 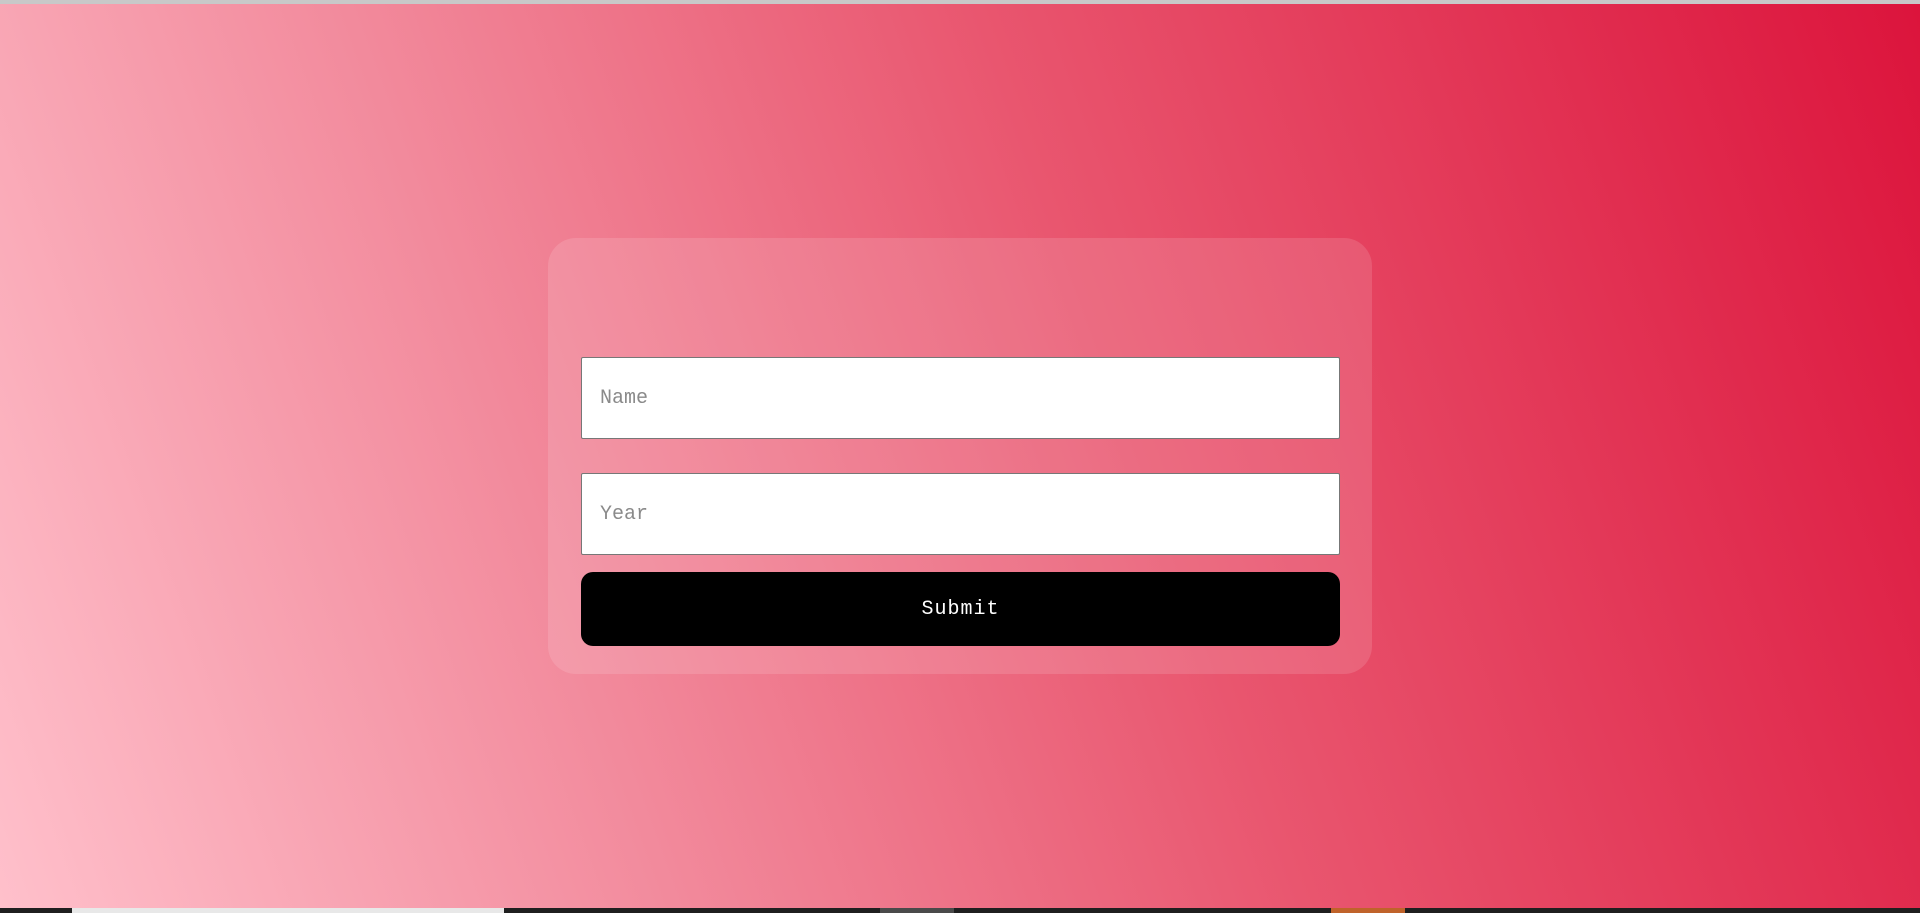 I want to click on year-input, so click(x=960, y=514).